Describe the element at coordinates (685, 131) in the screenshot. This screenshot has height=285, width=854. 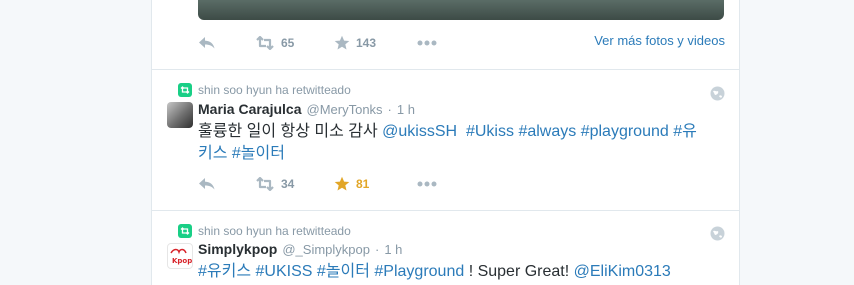
I see `hashtag-link: #유` at that location.